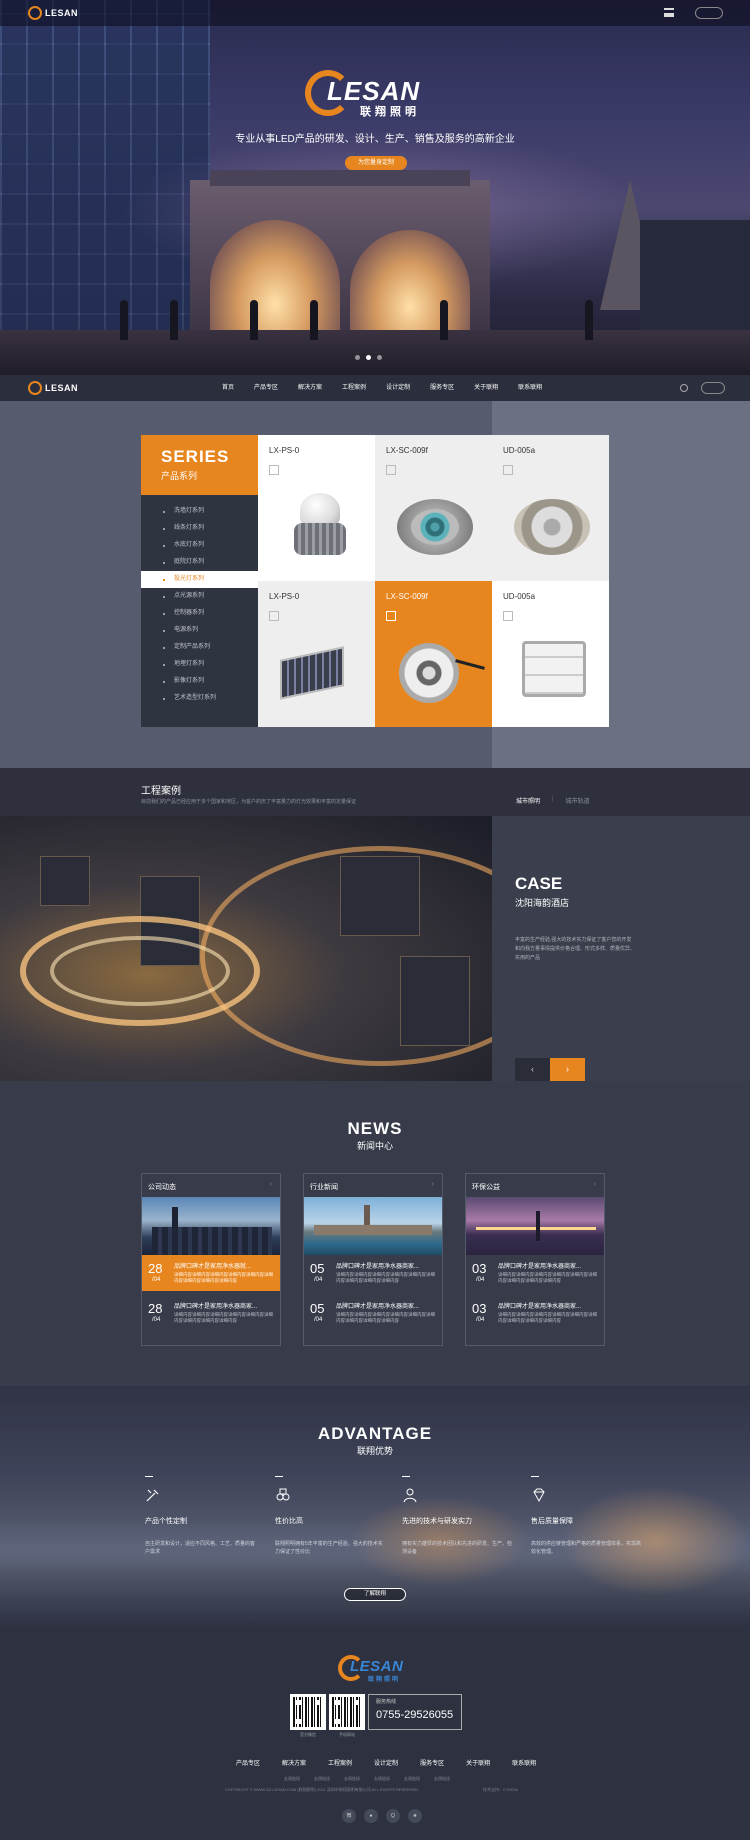  I want to click on top-logo: LESAN, so click(53, 13).